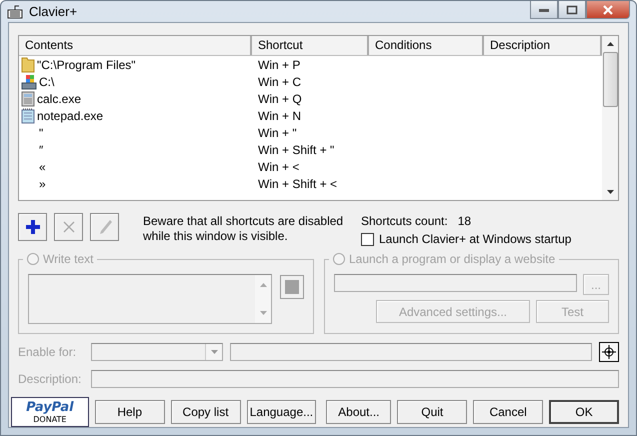  What do you see at coordinates (355, 379) in the screenshot?
I see `description-field` at bounding box center [355, 379].